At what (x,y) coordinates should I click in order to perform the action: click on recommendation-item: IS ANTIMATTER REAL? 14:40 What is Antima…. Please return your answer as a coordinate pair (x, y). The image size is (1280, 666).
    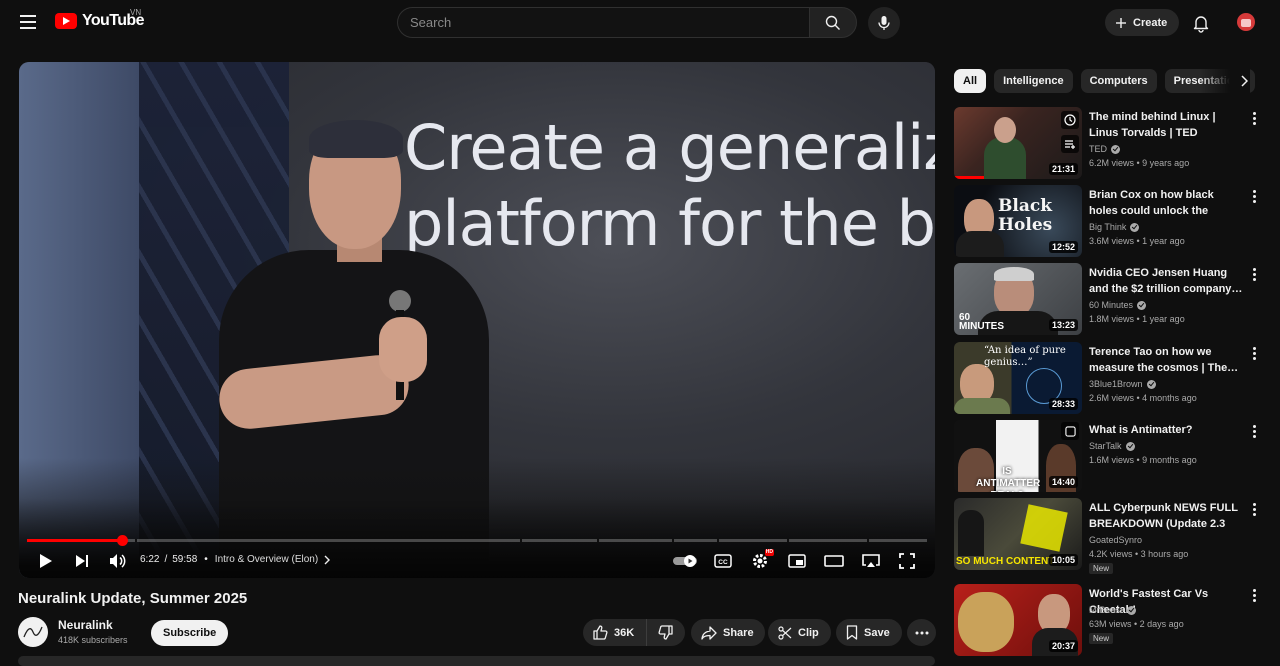
    Looking at the image, I should click on (1109, 456).